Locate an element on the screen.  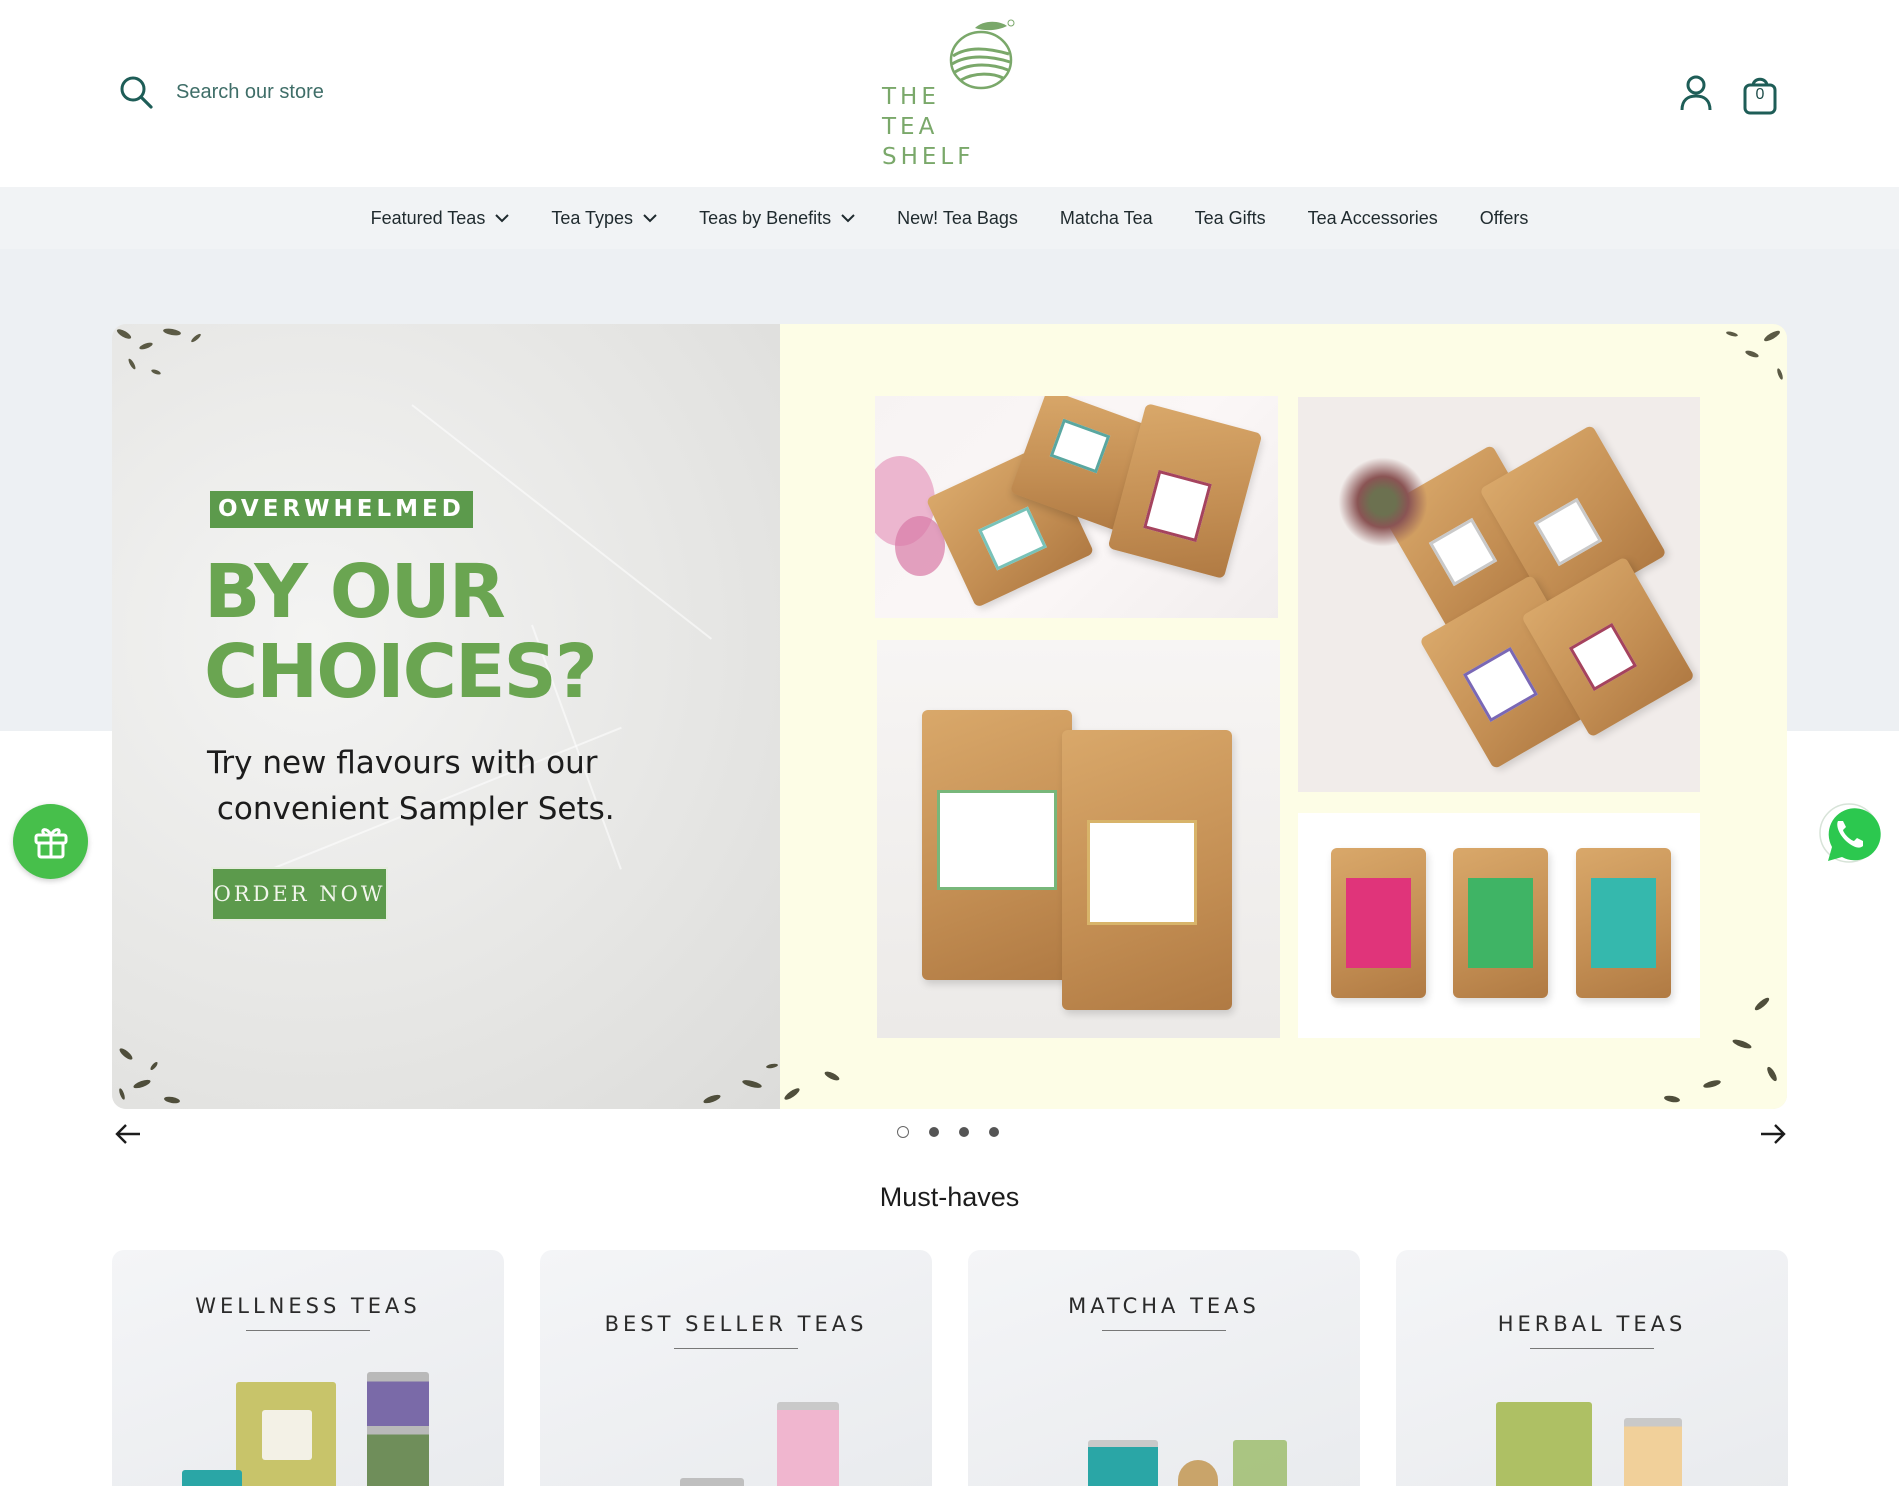
cart-count: 0 is located at coordinates (1760, 94).